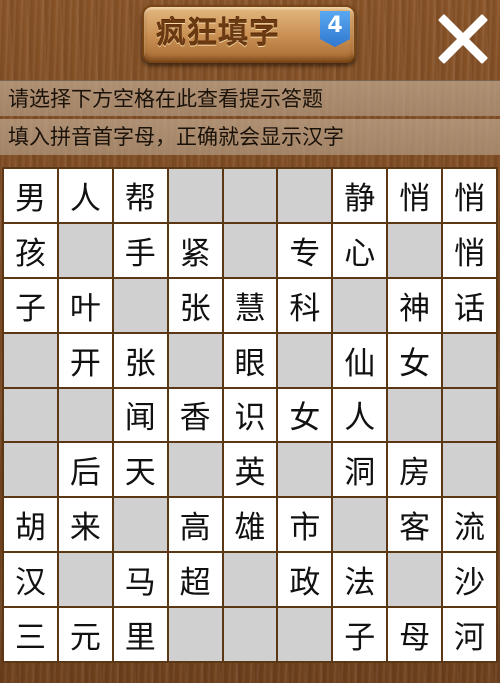 The image size is (500, 683). I want to click on grid-cell-filled: 香, so click(195, 415).